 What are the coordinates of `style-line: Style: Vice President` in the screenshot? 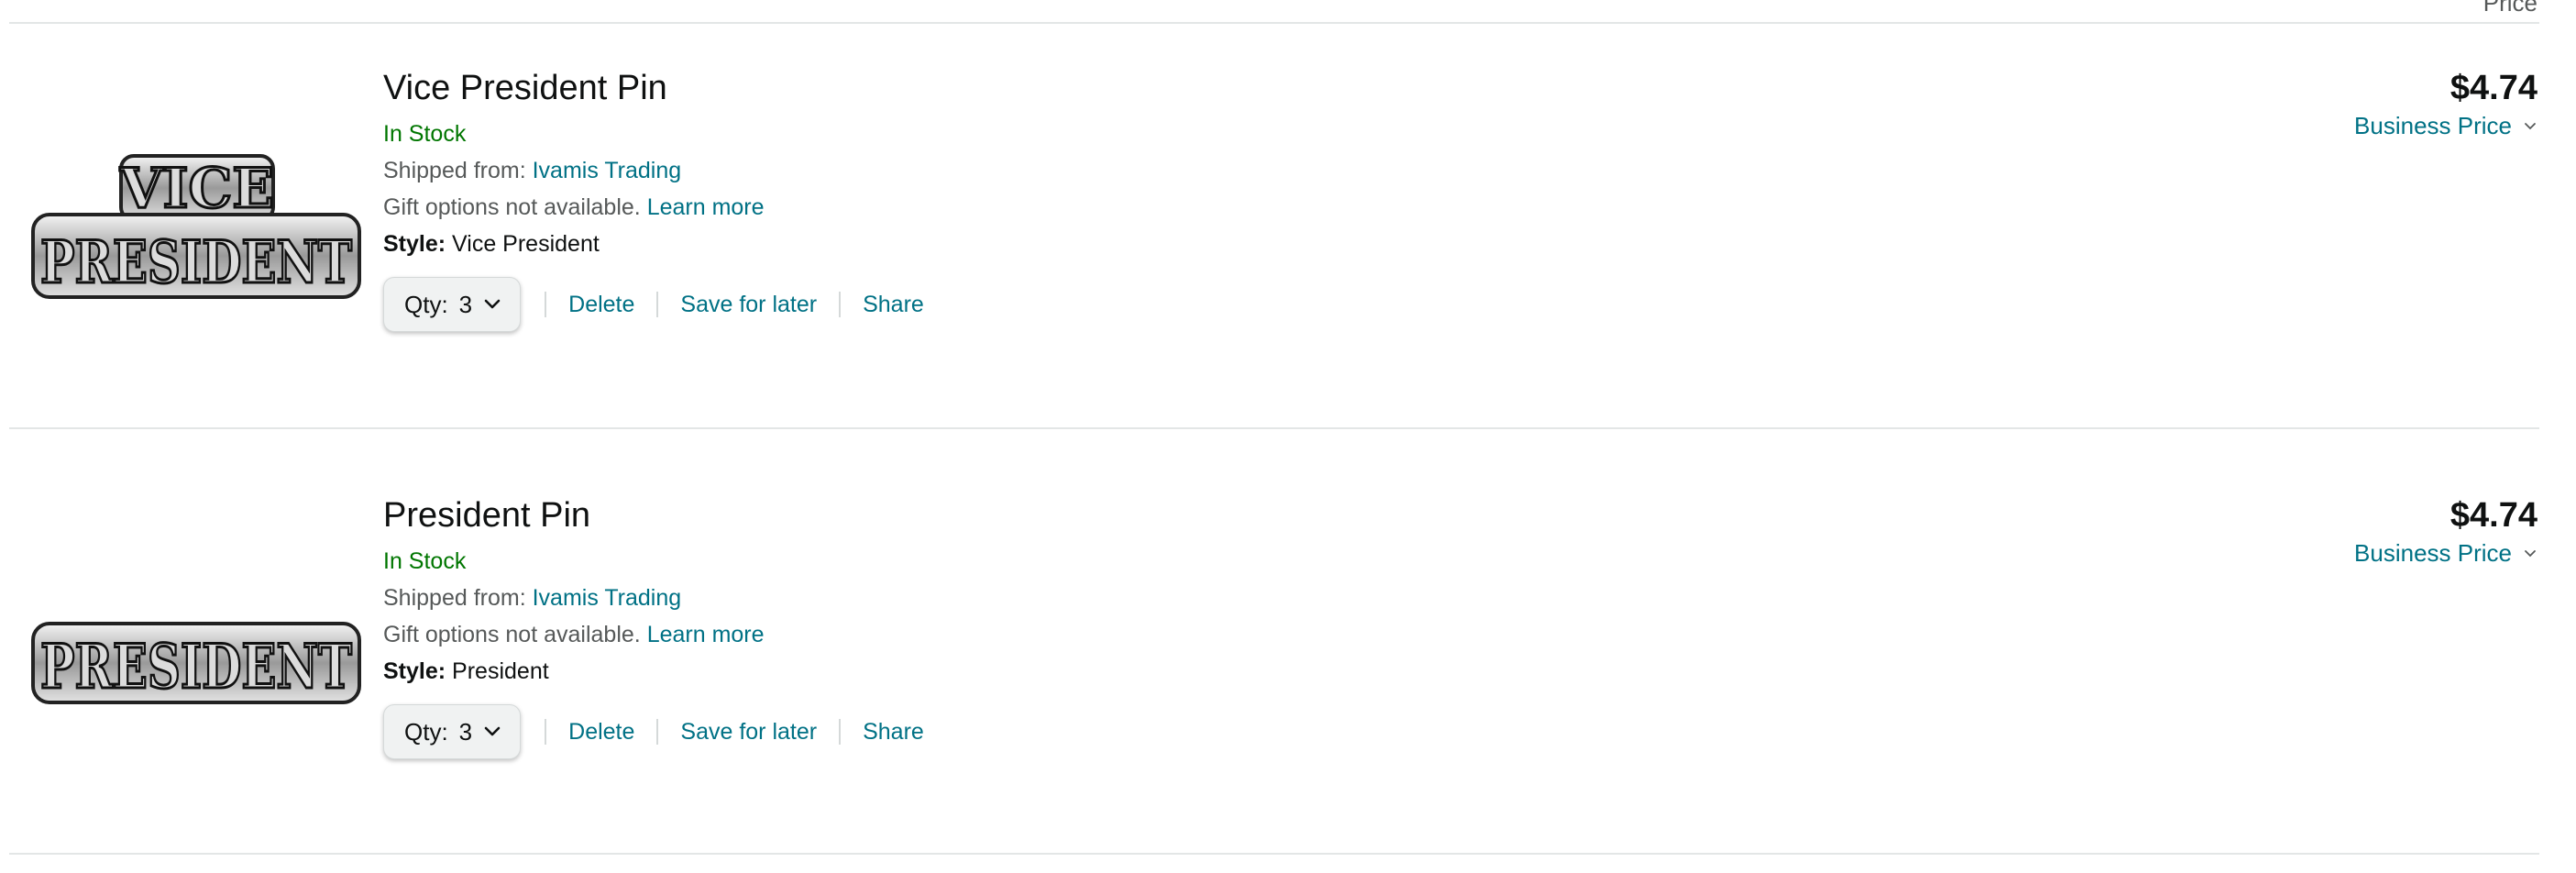 It's located at (1208, 244).